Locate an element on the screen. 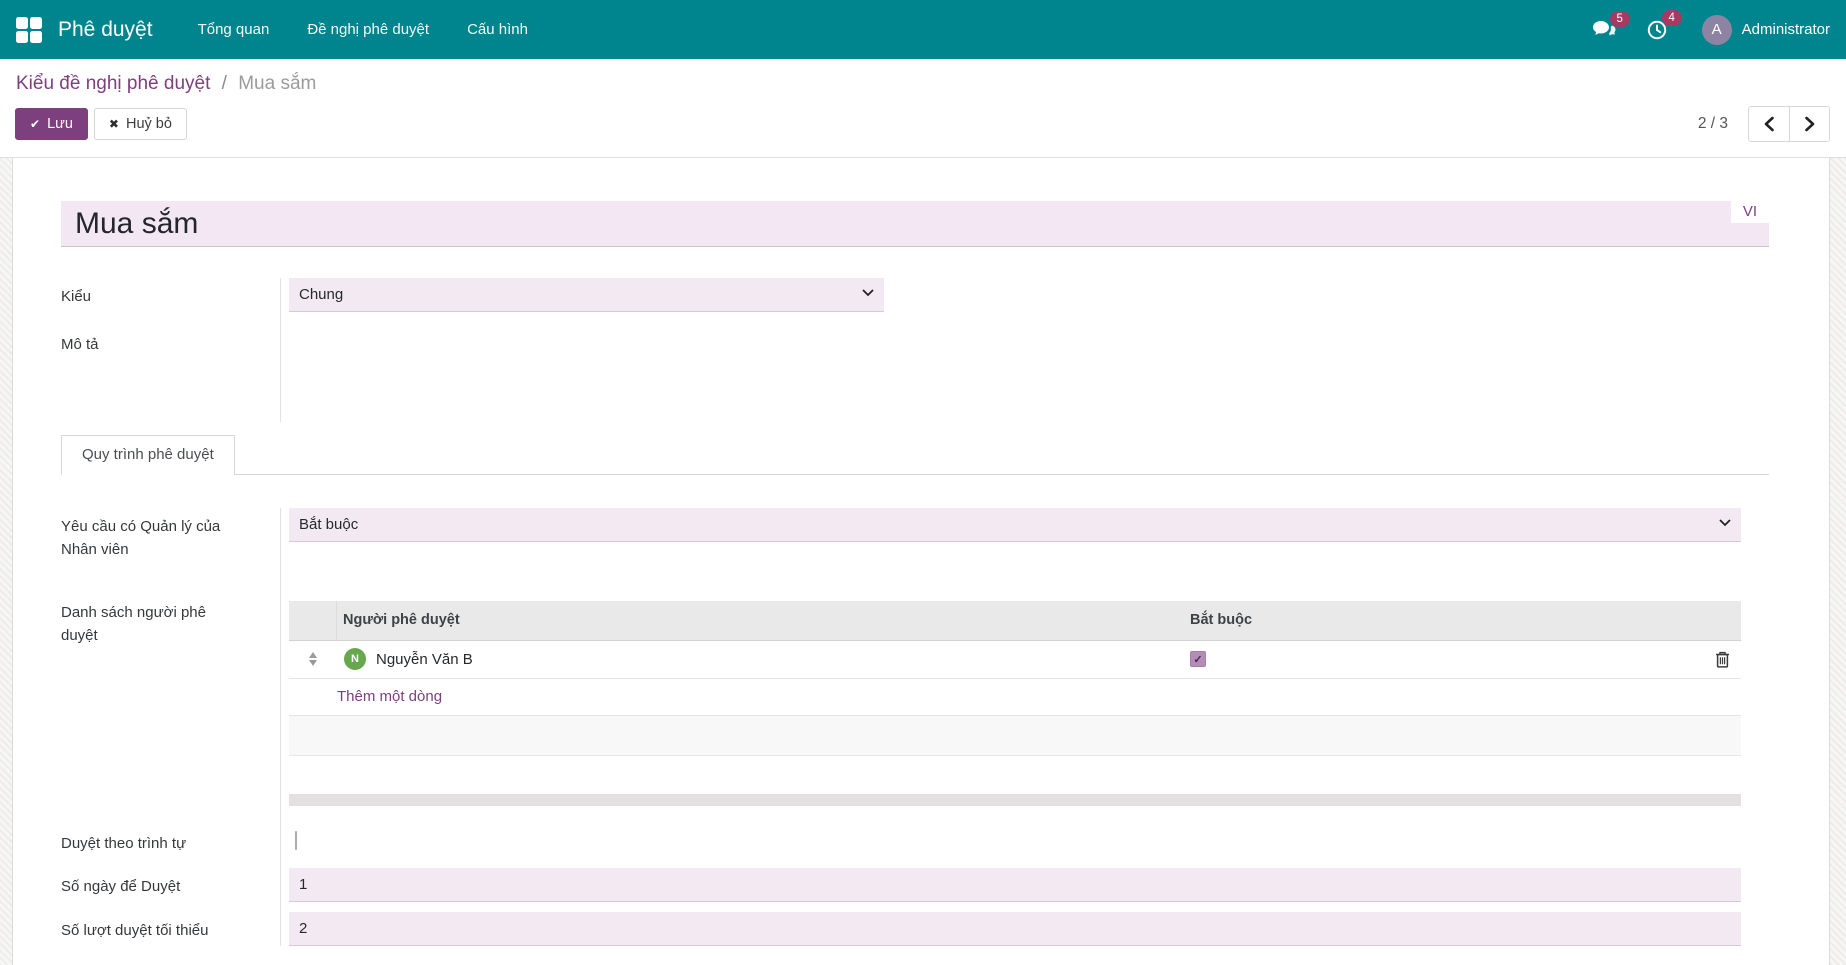 The height and width of the screenshot is (965, 1846). add-line-link: Thêm một dòng is located at coordinates (389, 696).